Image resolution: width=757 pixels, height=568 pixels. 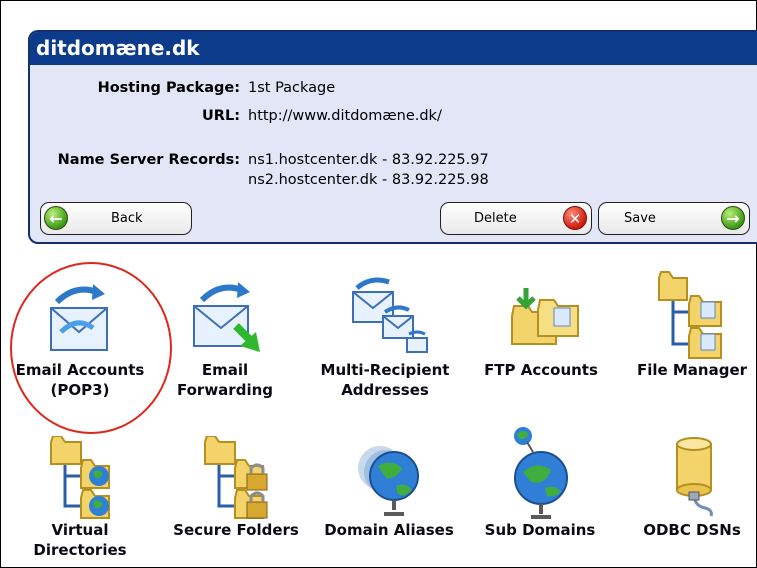 What do you see at coordinates (221, 116) in the screenshot?
I see `url-label: URL:` at bounding box center [221, 116].